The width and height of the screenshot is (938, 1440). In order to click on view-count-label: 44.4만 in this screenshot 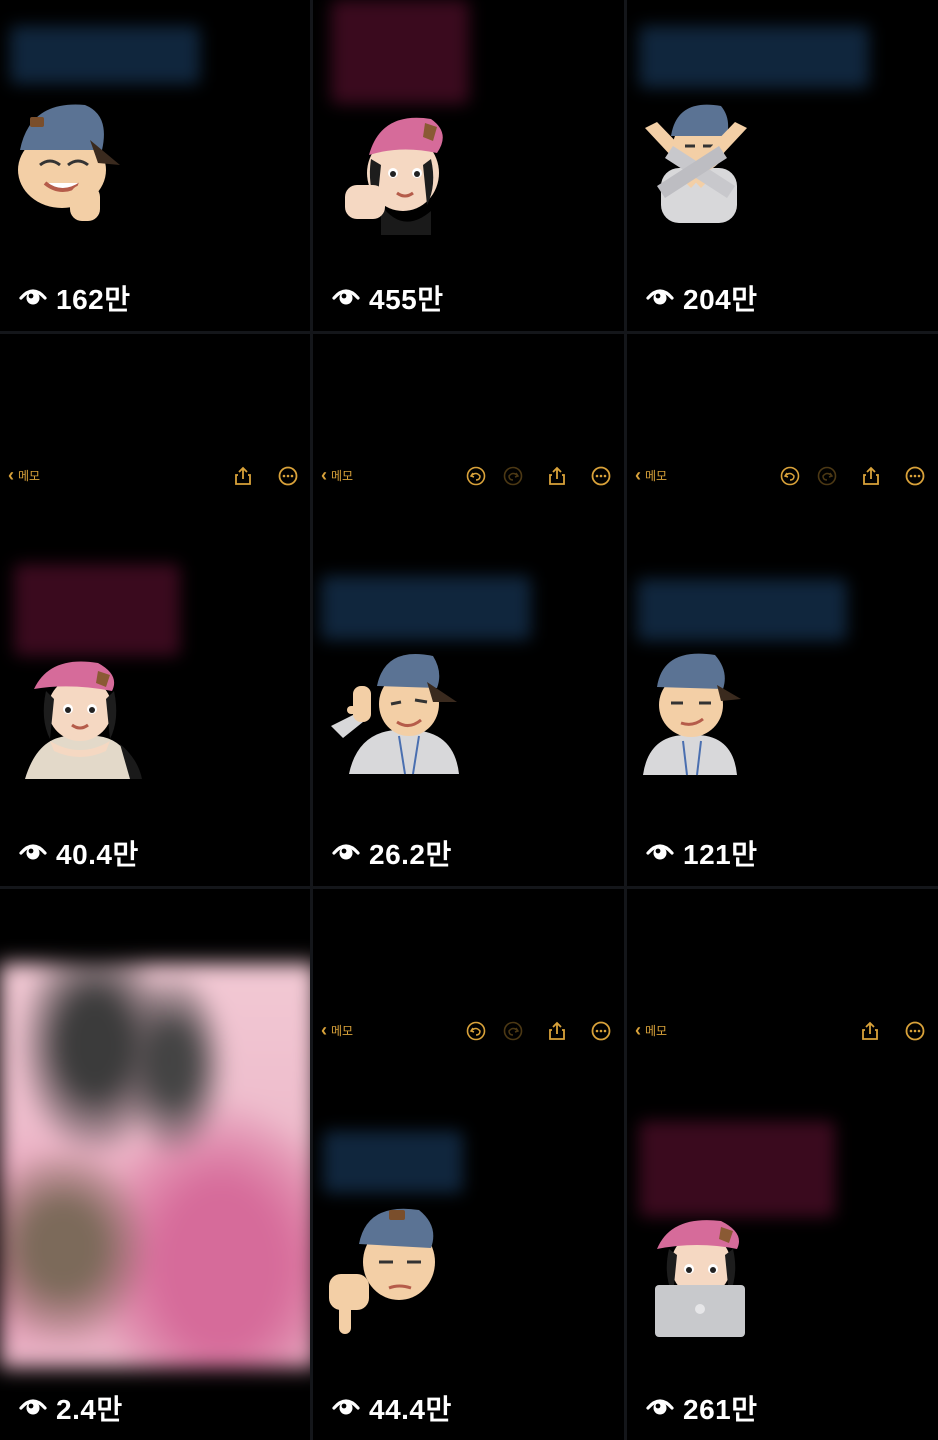, I will do `click(410, 1409)`.